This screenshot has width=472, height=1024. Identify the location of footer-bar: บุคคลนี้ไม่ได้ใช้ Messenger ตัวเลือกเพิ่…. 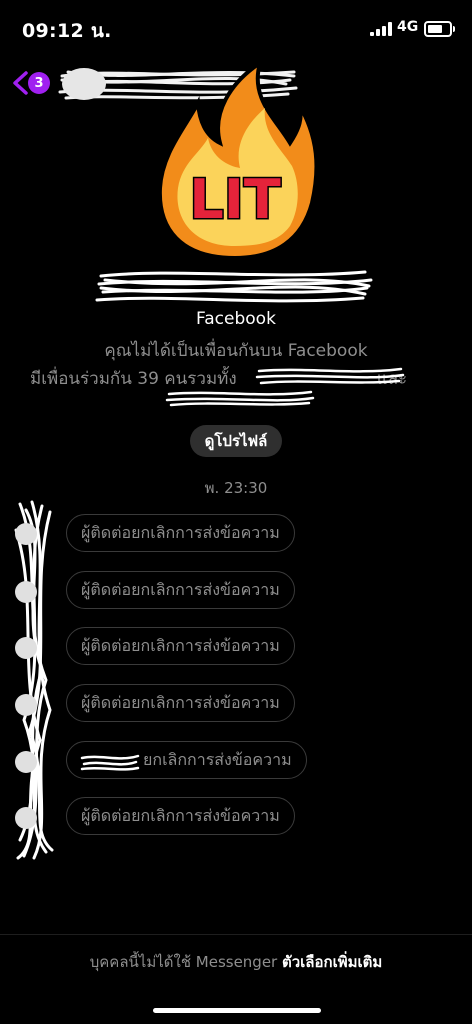
(236, 962).